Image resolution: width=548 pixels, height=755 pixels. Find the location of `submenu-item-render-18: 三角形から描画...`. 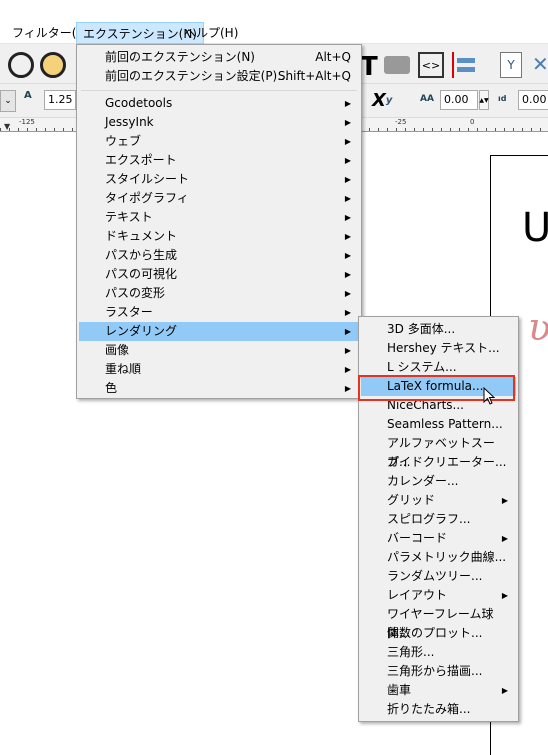

submenu-item-render-18: 三角形から描画... is located at coordinates (438, 671).